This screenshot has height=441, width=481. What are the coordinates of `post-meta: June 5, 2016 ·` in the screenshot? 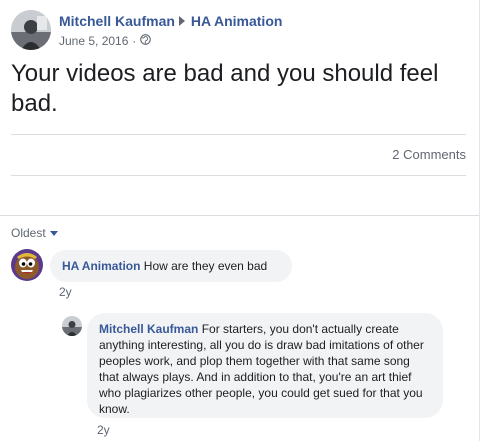 It's located at (105, 41).